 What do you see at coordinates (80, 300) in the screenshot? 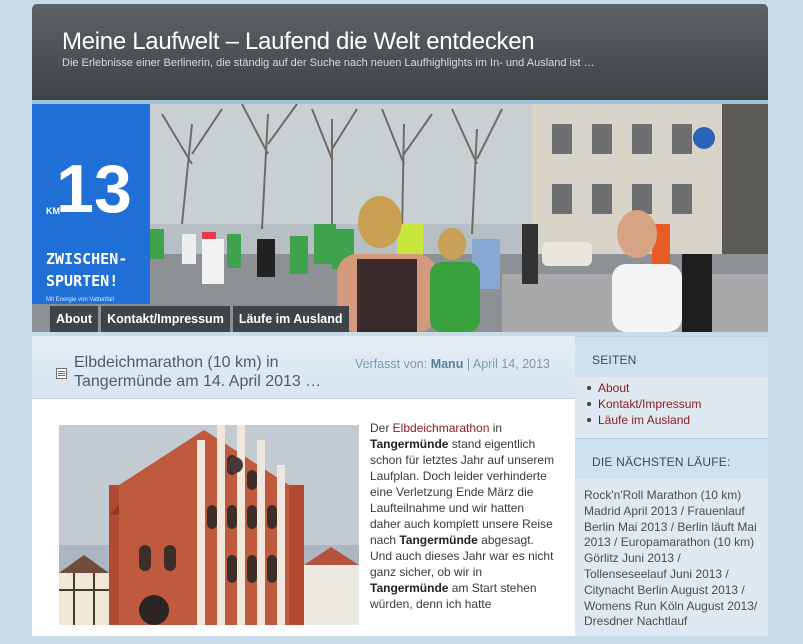
I see `sign-sponsor: Mit Energie von Vattenfall` at bounding box center [80, 300].